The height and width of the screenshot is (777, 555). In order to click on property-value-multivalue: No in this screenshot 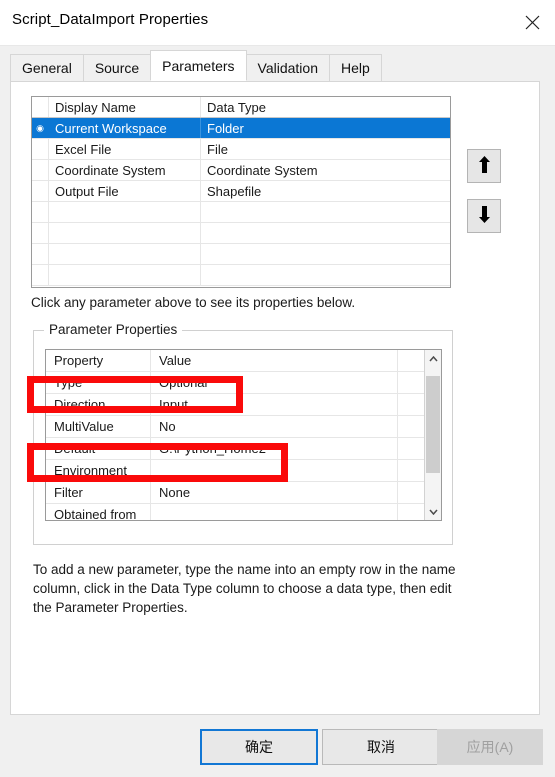, I will do `click(274, 426)`.